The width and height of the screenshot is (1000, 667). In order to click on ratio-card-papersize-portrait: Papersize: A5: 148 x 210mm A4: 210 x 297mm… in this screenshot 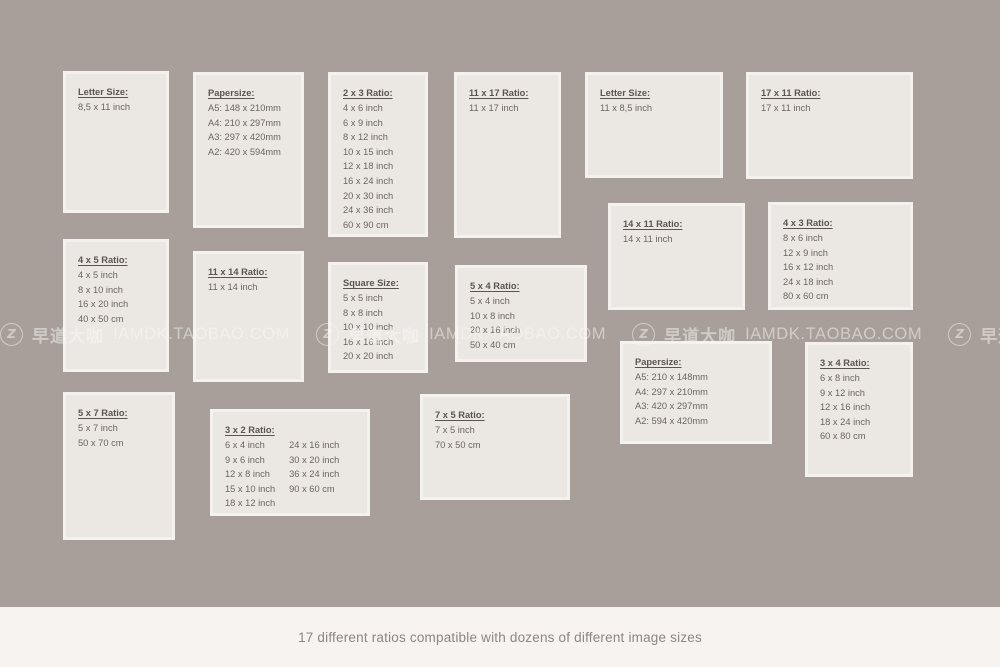, I will do `click(248, 150)`.